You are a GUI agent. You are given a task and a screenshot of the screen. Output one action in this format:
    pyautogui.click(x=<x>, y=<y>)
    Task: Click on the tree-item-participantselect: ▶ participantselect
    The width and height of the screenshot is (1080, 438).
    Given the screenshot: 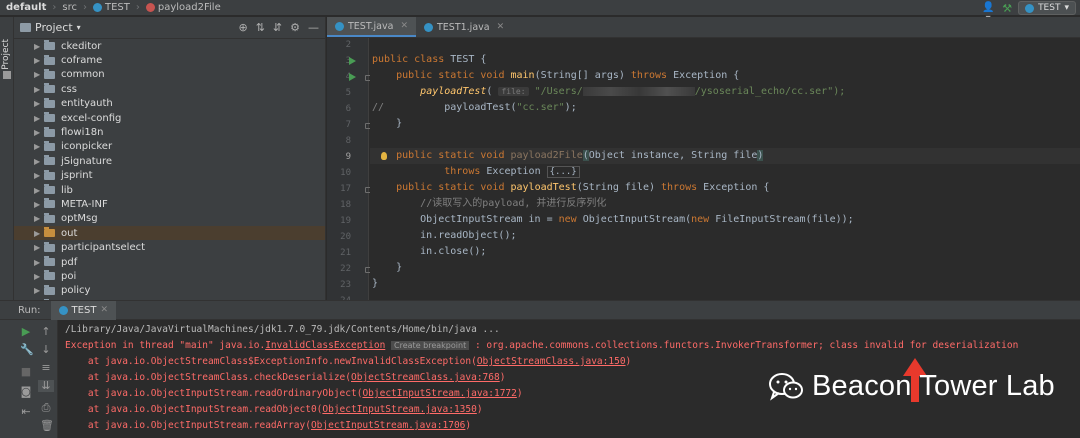 What is the action you would take?
    pyautogui.click(x=169, y=247)
    